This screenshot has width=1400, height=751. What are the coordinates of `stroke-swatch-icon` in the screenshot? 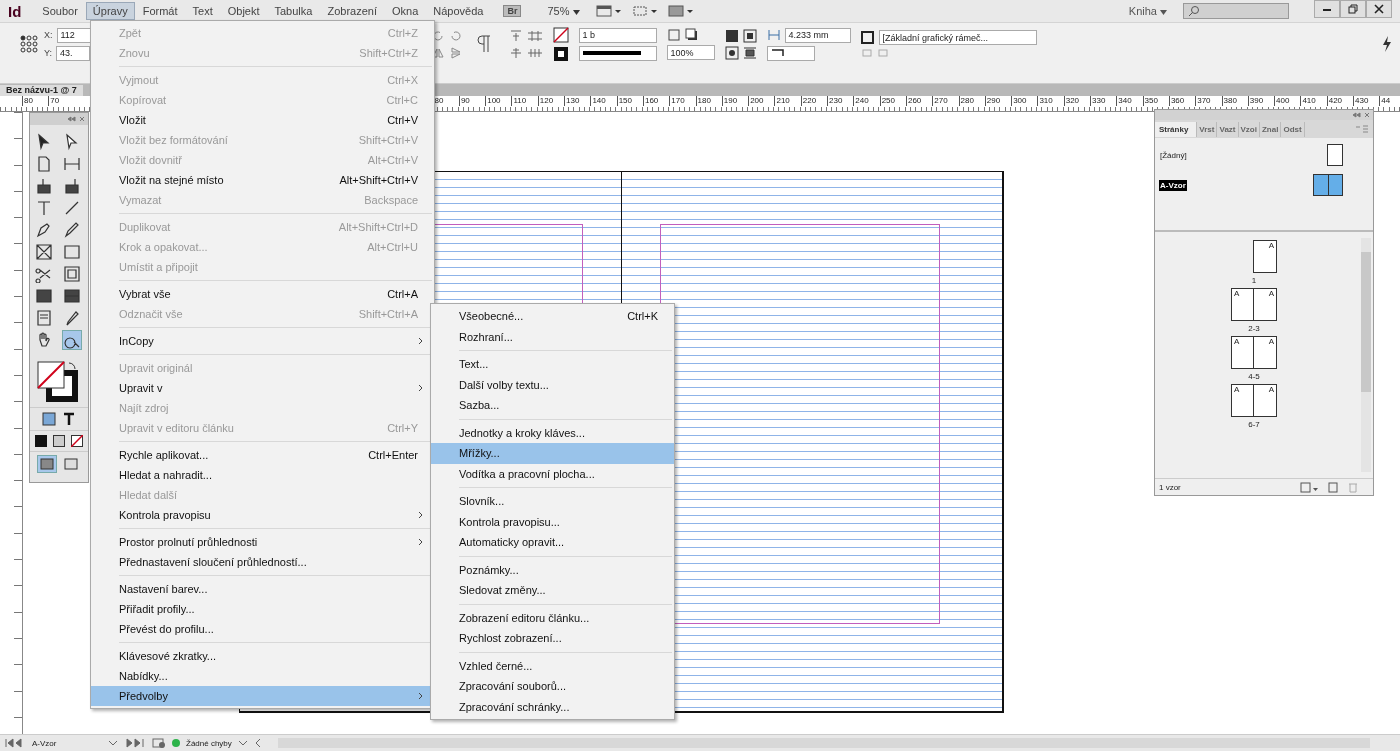 It's located at (560, 53).